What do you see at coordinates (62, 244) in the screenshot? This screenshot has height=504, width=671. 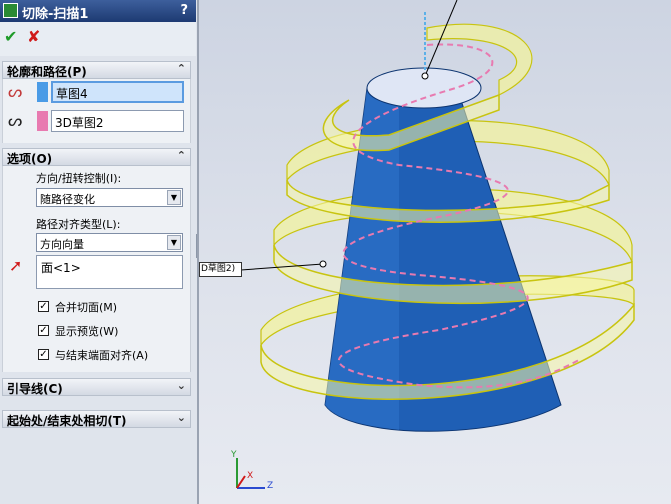 I see `alignment-select-value: 方向向量` at bounding box center [62, 244].